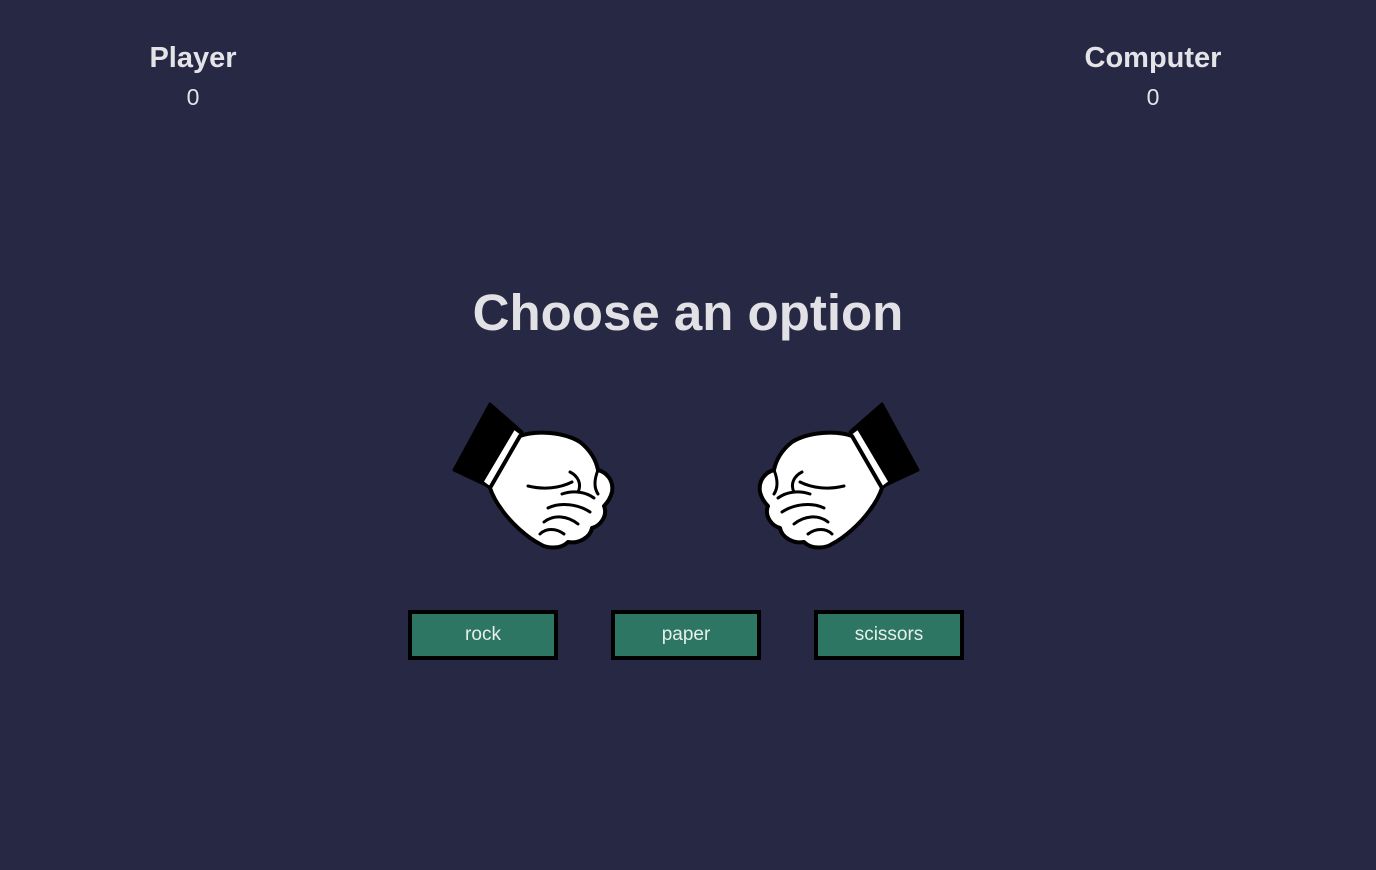 The height and width of the screenshot is (870, 1376). Describe the element at coordinates (686, 635) in the screenshot. I see `paper-button: paper` at that location.